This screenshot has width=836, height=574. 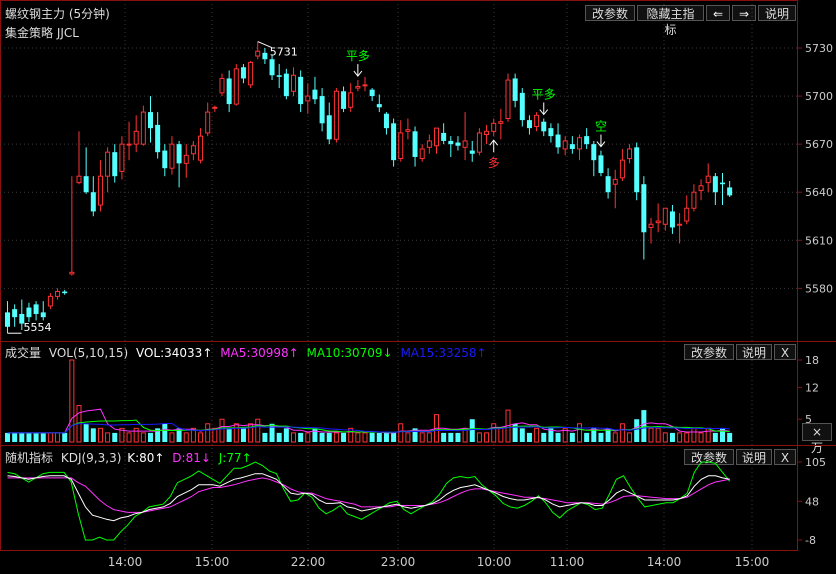 What do you see at coordinates (819, 288) in the screenshot?
I see `price-tick-label: 5580` at bounding box center [819, 288].